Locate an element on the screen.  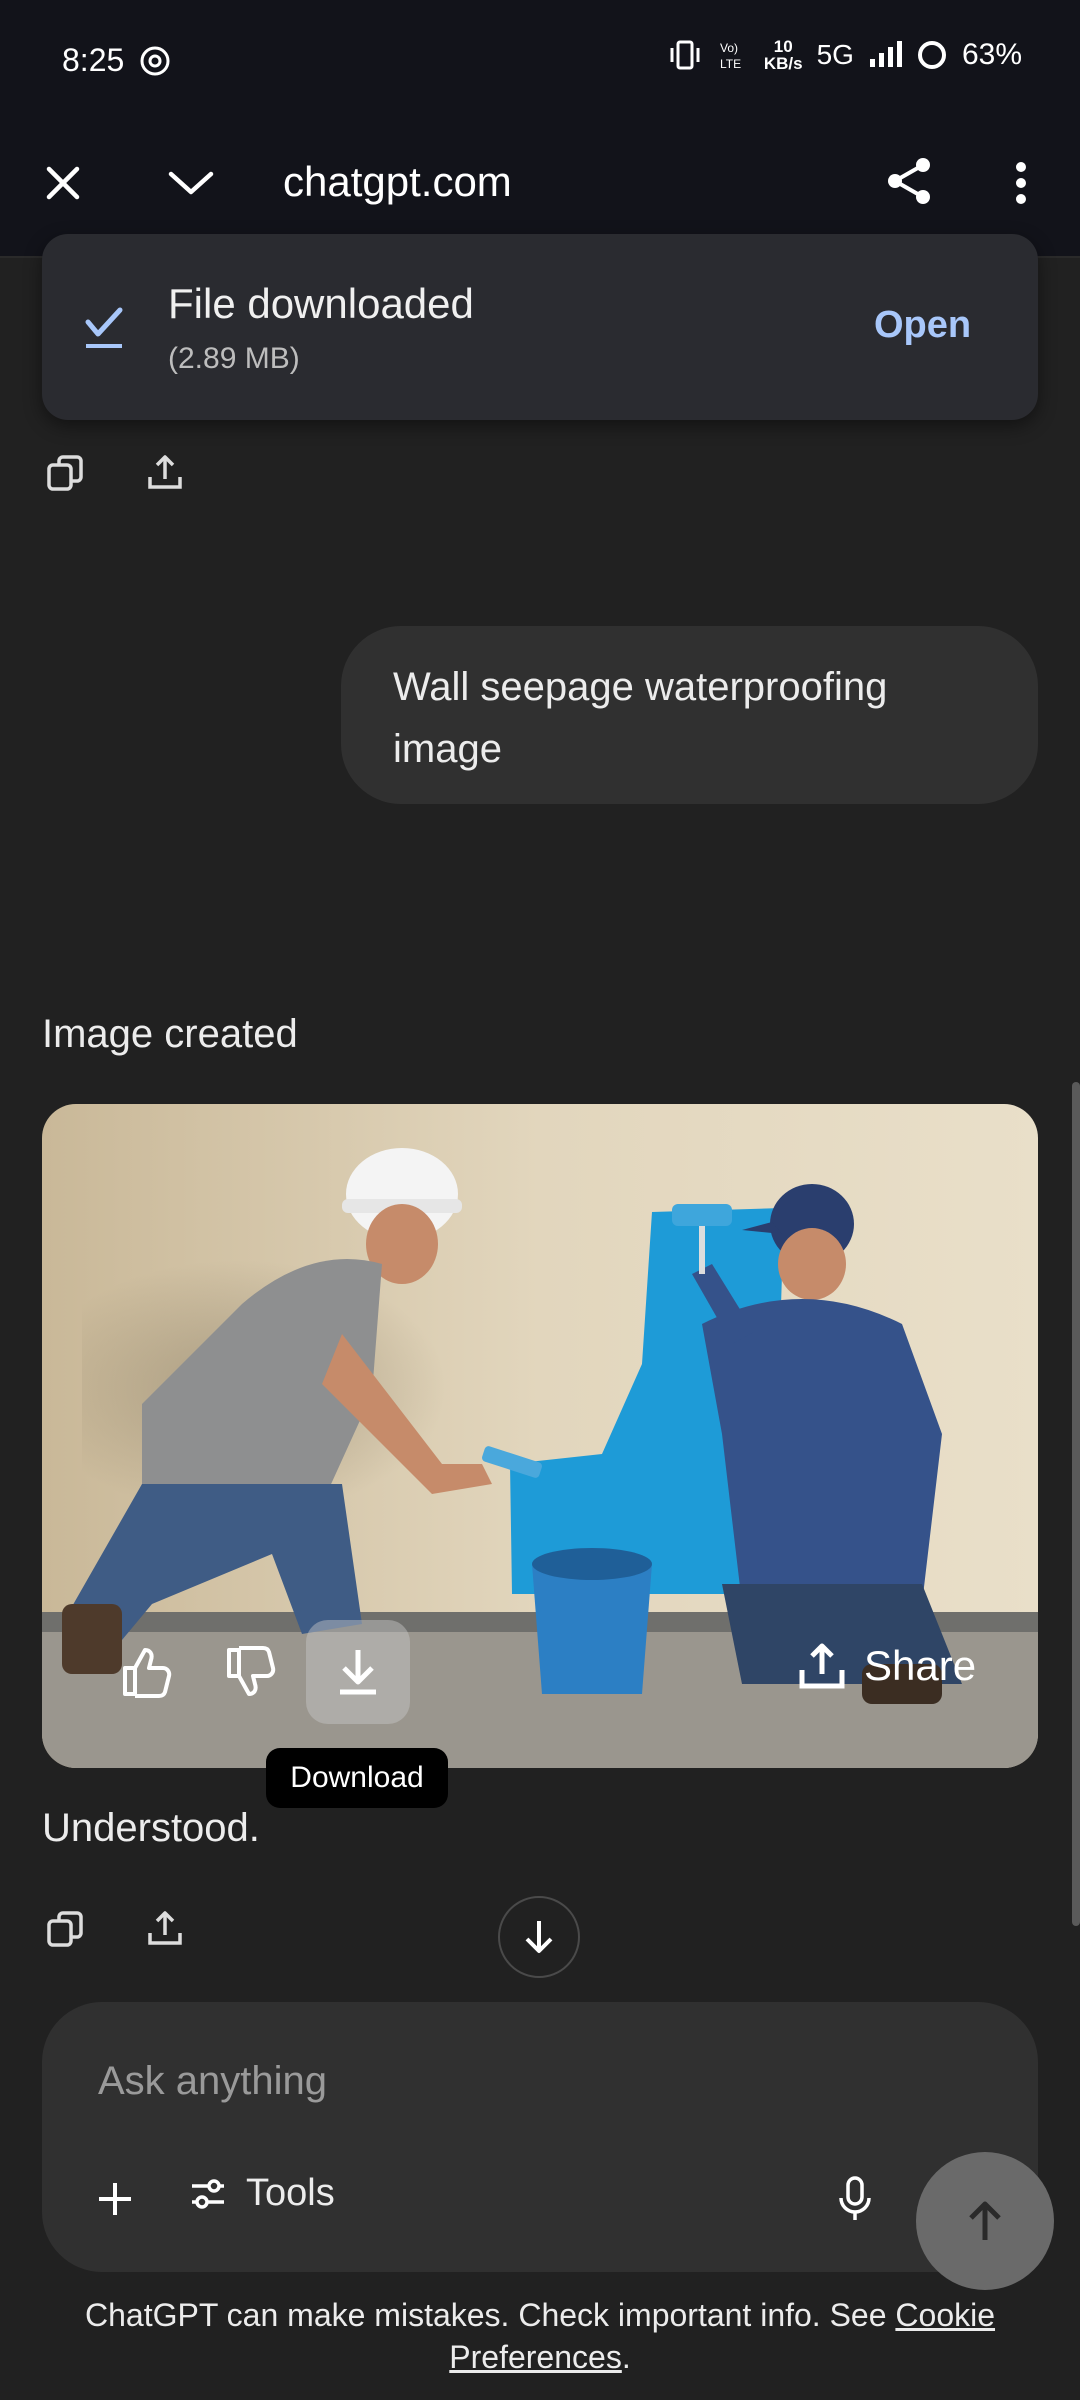
ask-input is located at coordinates (488, 2081).